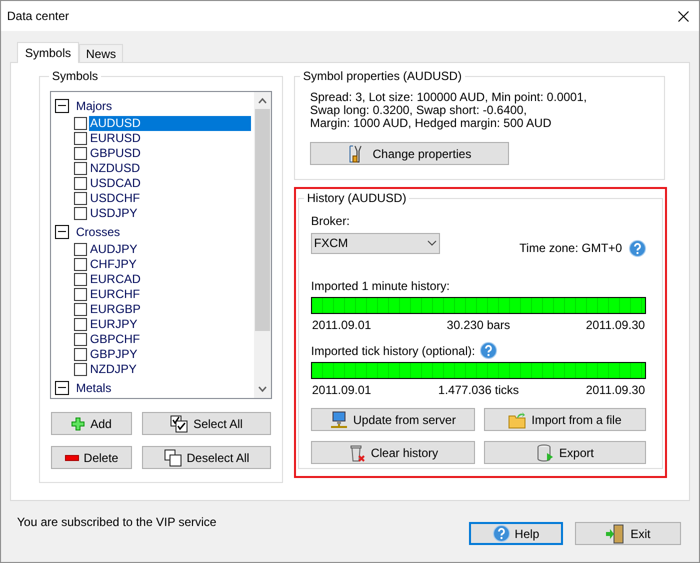 The image size is (700, 563). What do you see at coordinates (48, 52) in the screenshot?
I see `tab: Symbols` at bounding box center [48, 52].